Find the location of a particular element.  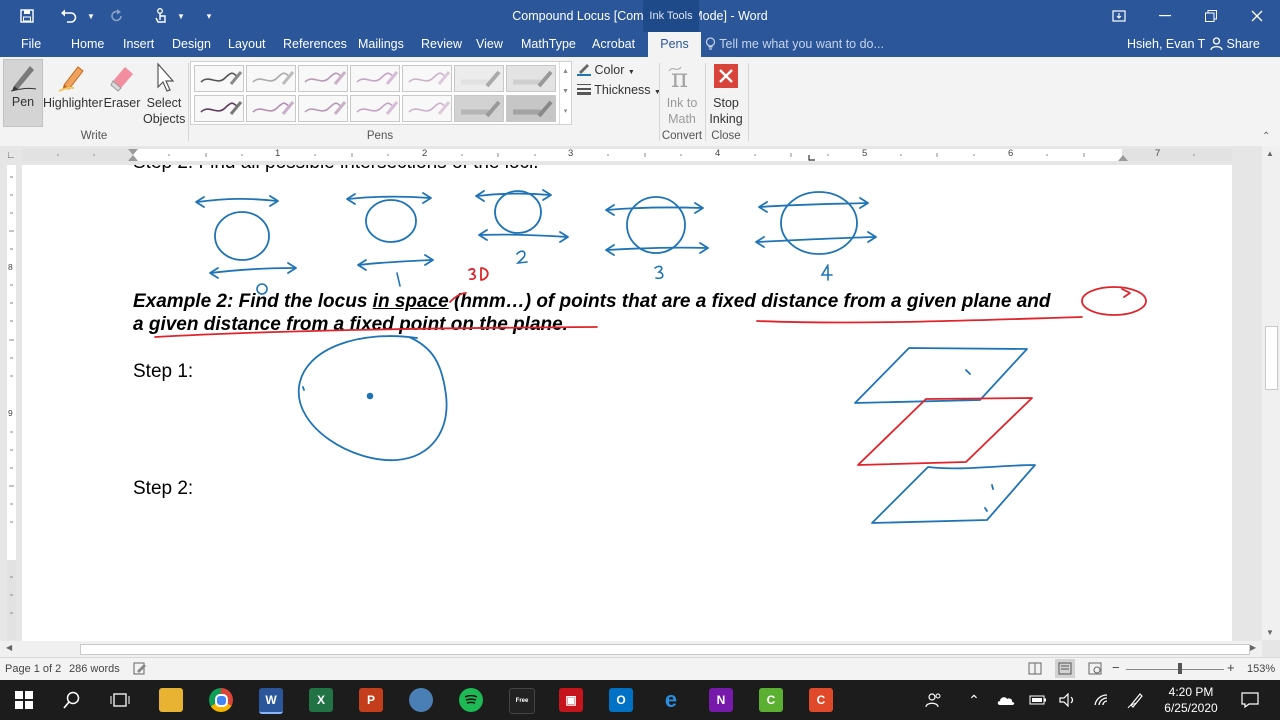

tab-home: Home is located at coordinates (87, 44).